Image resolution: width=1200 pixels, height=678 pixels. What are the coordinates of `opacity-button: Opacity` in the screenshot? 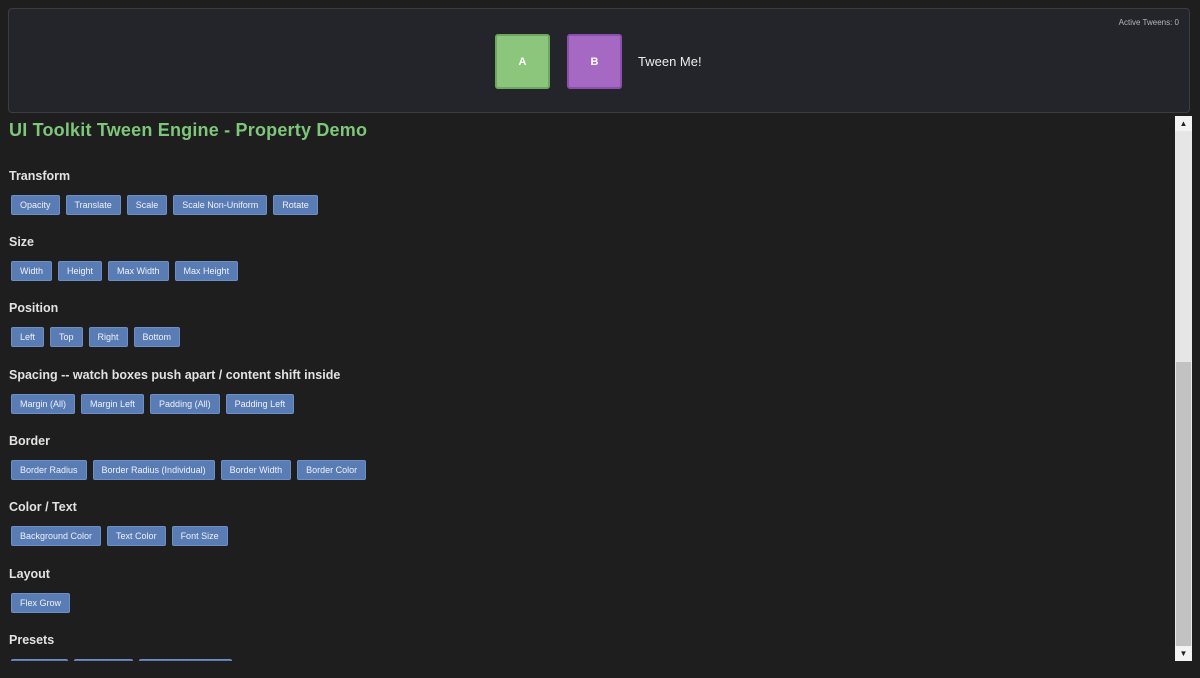 It's located at (35, 205).